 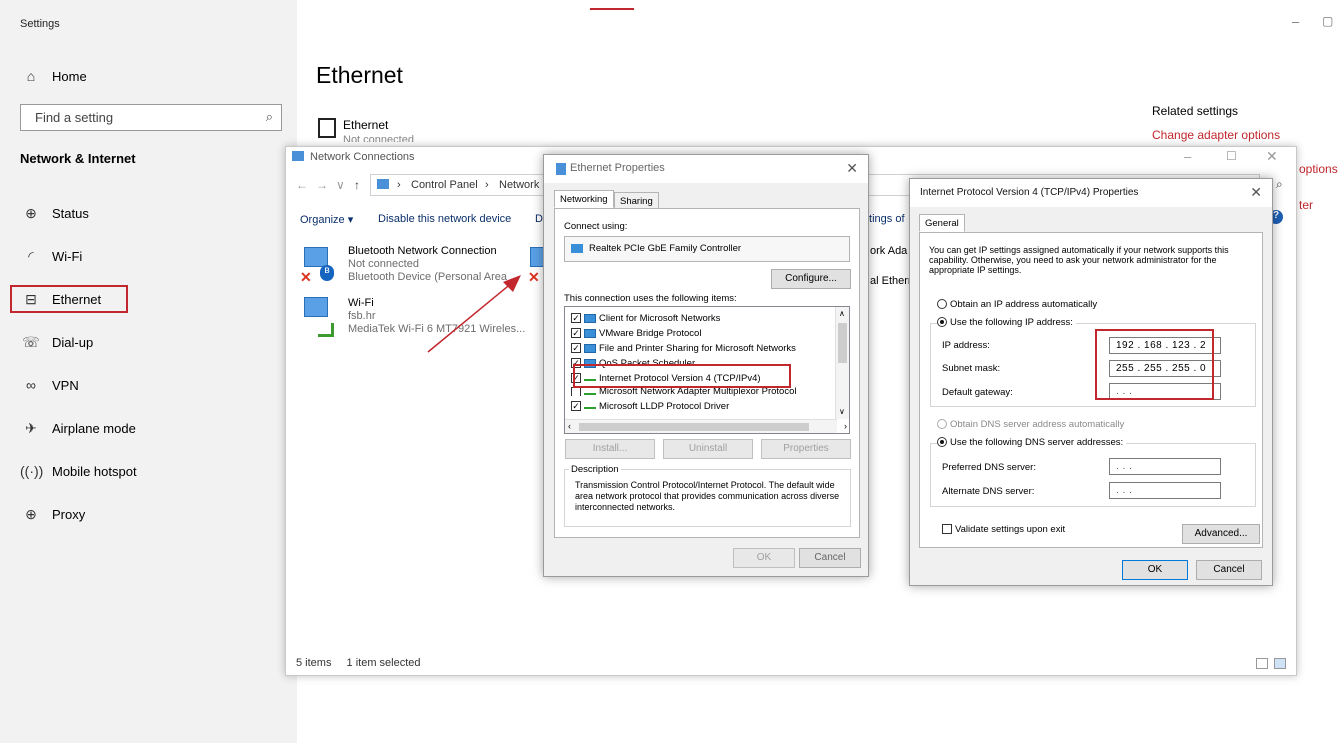 What do you see at coordinates (31, 427) in the screenshot?
I see `airplane-icon: ✈` at bounding box center [31, 427].